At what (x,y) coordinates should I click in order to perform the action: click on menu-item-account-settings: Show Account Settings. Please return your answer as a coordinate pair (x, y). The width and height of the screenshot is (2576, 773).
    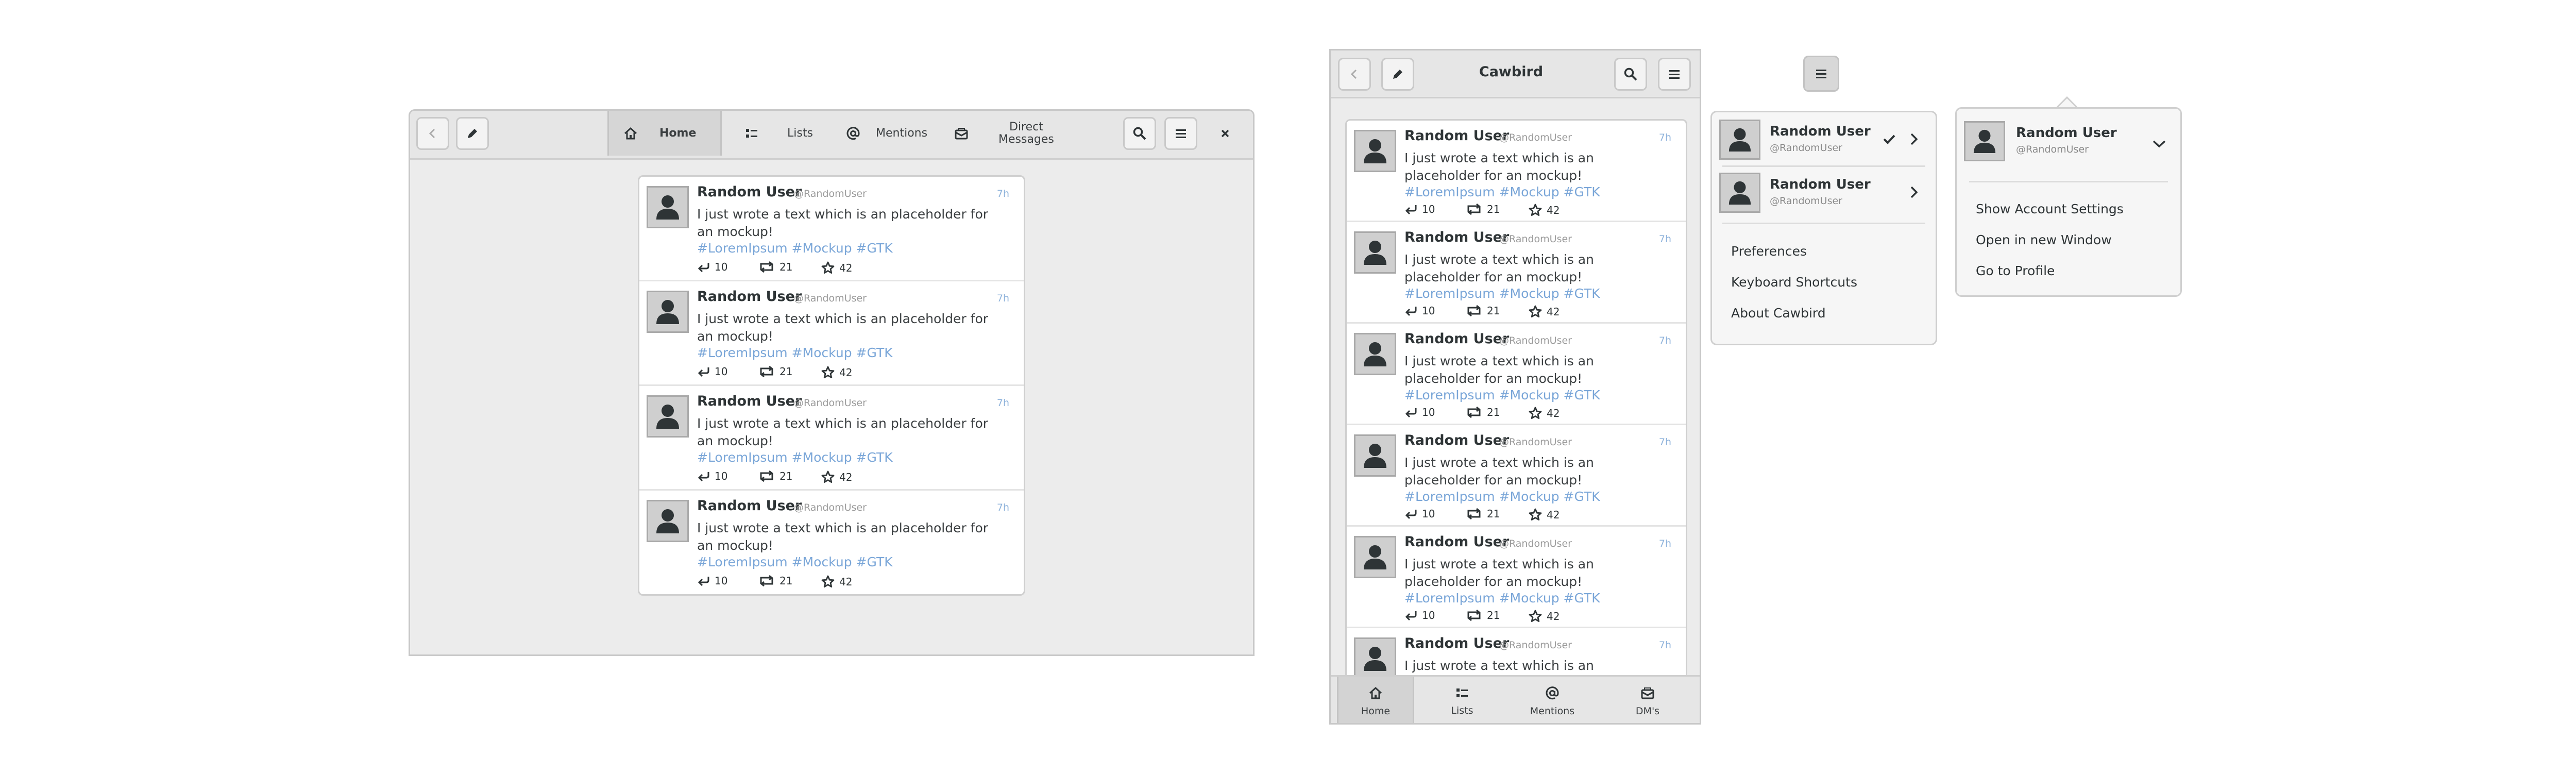
    Looking at the image, I should click on (2050, 208).